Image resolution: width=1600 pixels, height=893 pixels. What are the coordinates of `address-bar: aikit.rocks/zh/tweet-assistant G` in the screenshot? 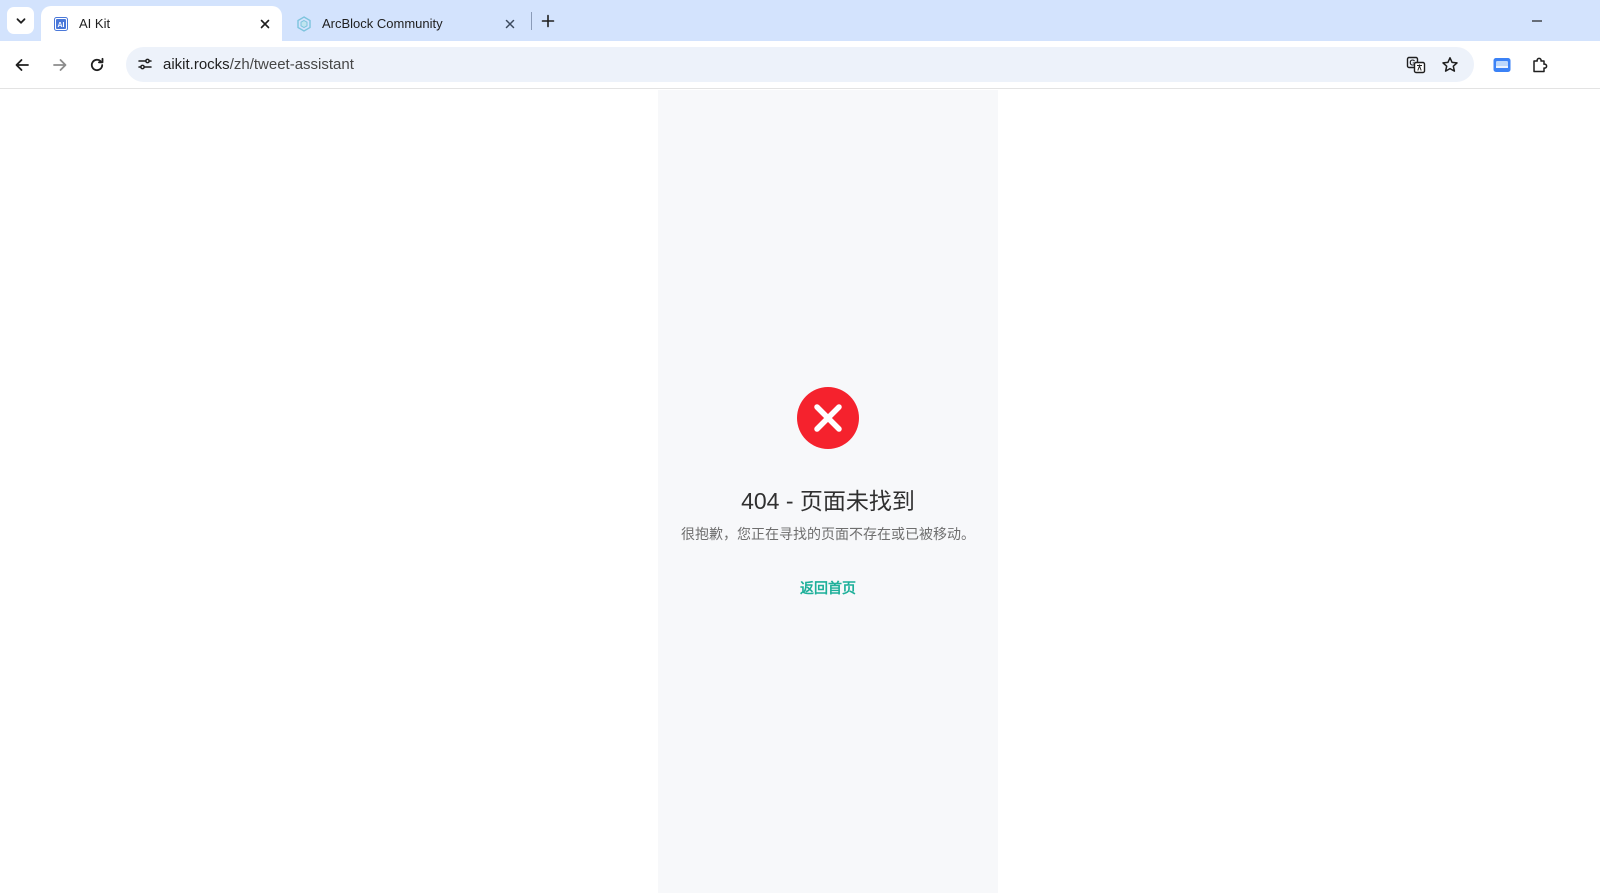 It's located at (800, 64).